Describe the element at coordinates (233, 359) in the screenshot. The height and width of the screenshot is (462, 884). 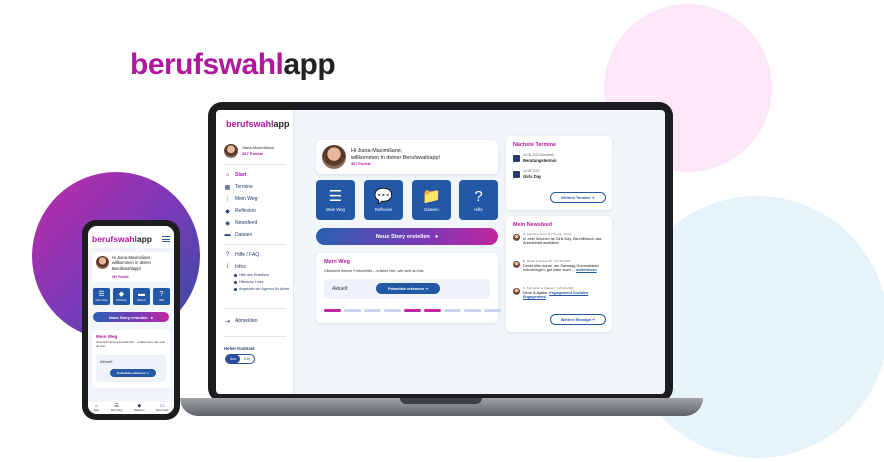
I see `toggle-option-aus: Aus` at that location.